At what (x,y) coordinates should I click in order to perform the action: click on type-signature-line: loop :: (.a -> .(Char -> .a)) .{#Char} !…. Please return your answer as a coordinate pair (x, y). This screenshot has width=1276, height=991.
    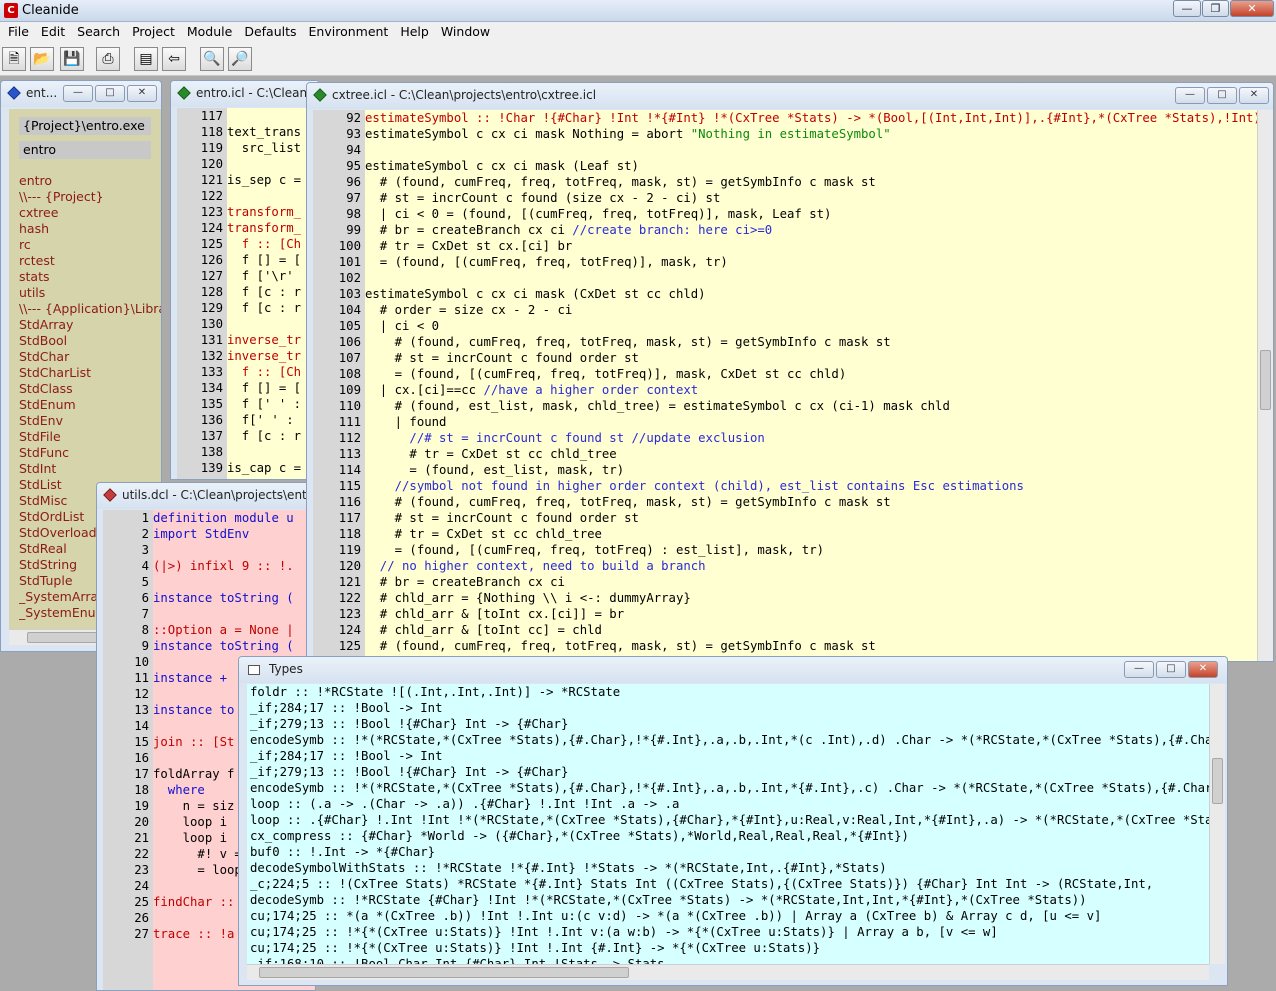
    Looking at the image, I should click on (729, 804).